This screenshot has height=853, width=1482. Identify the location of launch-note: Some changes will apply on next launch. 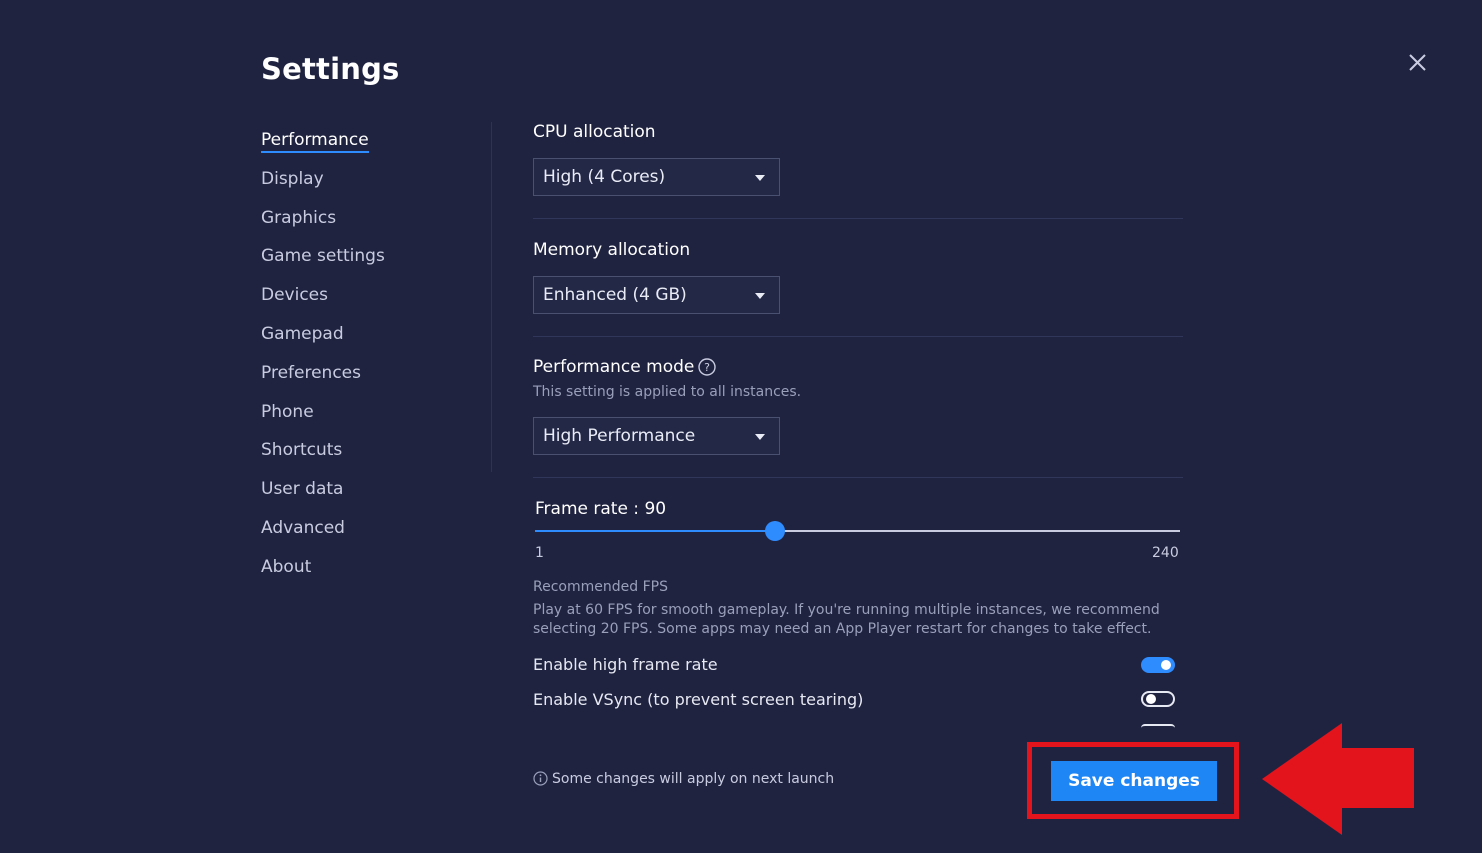
(683, 779).